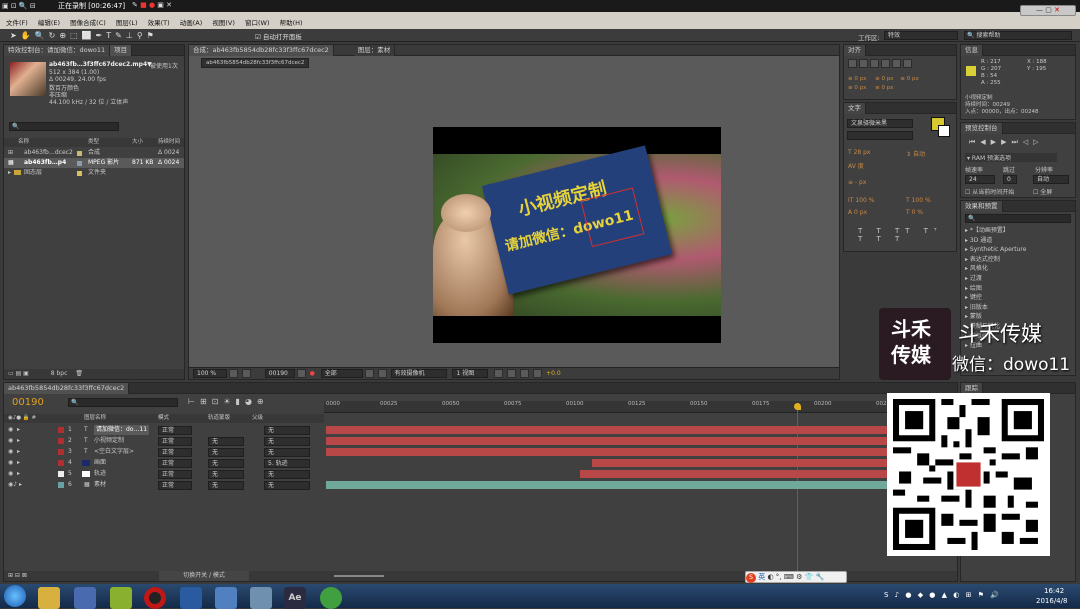  What do you see at coordinates (995, 260) in the screenshot?
I see `effect-category: ▸ 表达式控制` at bounding box center [995, 260].